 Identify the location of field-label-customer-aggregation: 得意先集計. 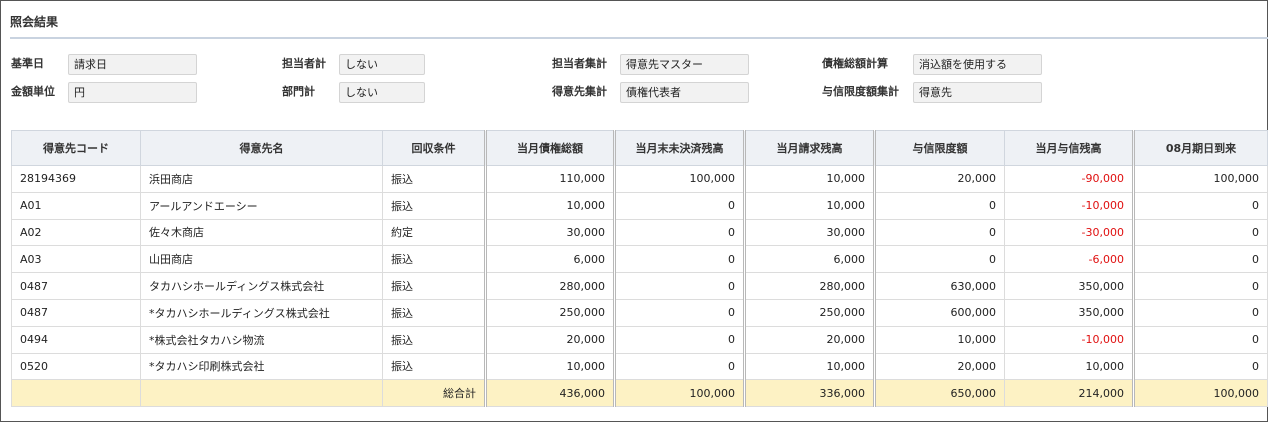
(579, 91).